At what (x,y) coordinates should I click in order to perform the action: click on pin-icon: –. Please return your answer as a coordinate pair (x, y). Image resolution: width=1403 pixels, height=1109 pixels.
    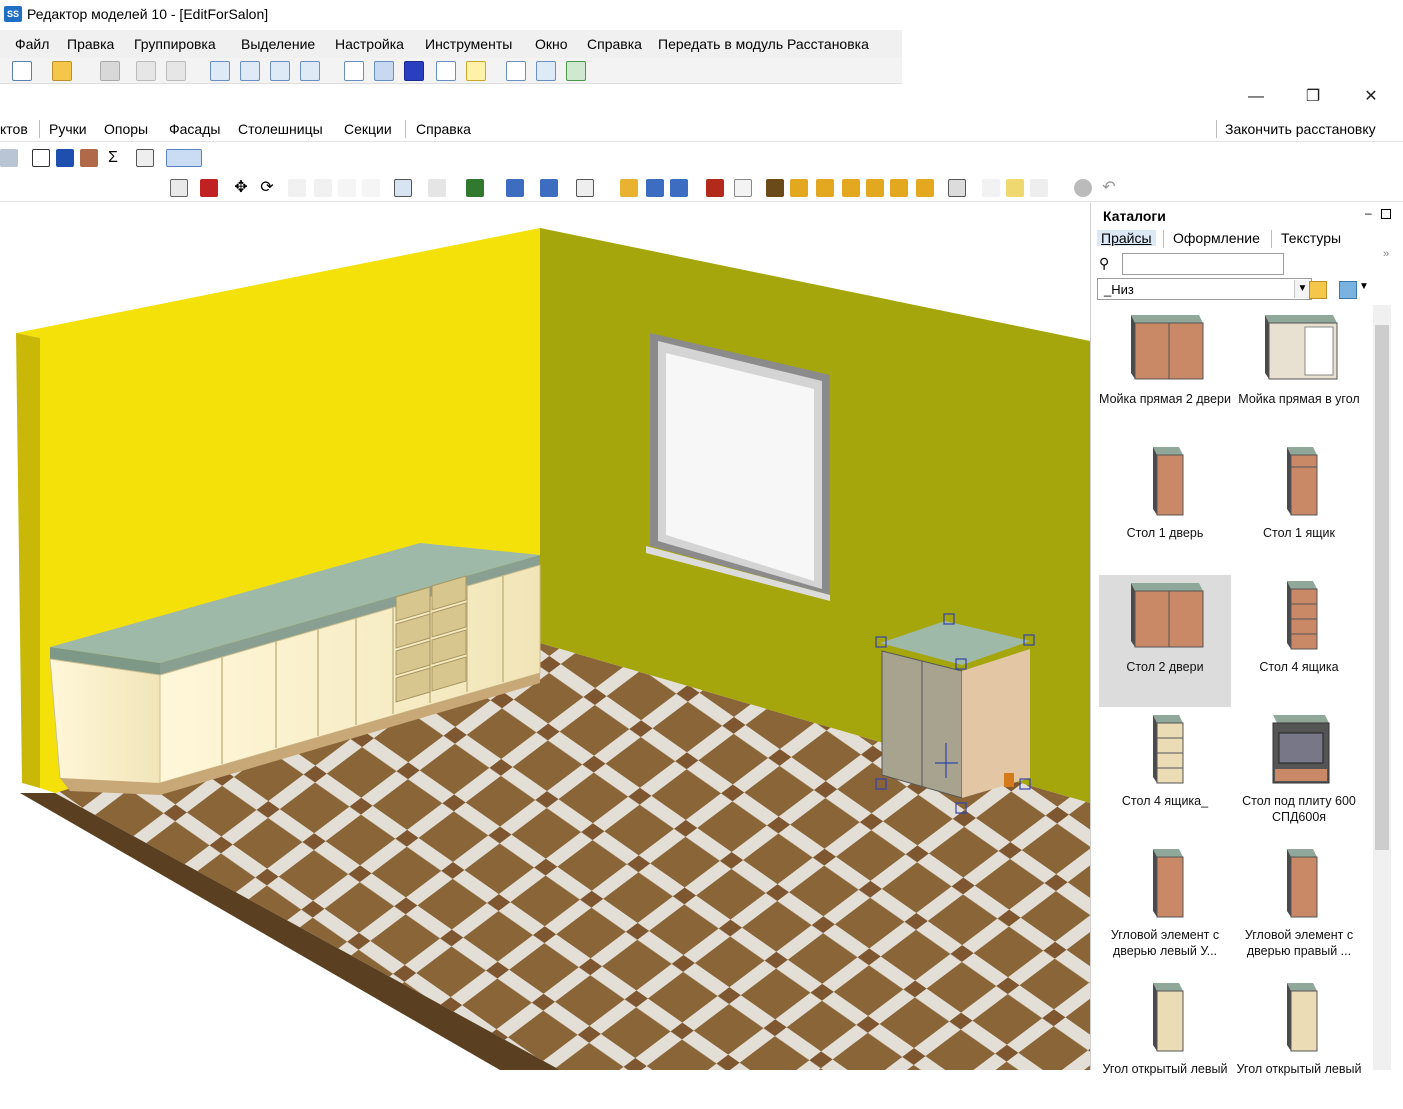
    Looking at the image, I should click on (1368, 213).